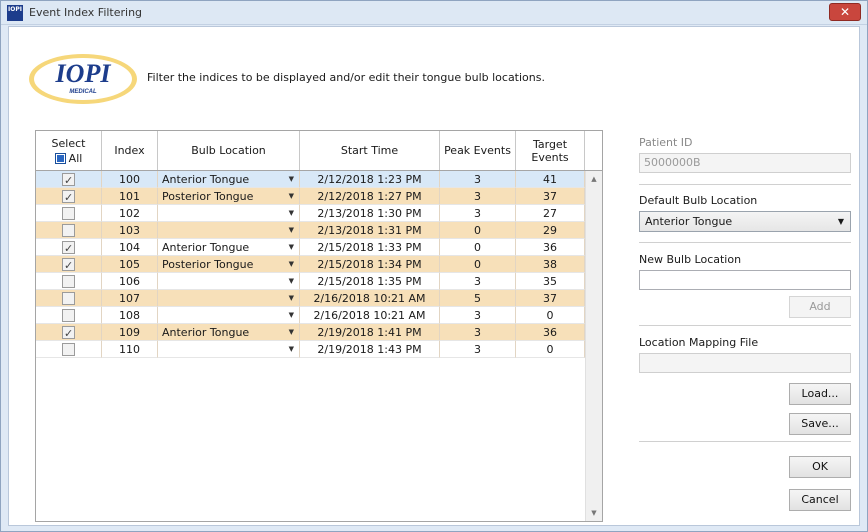 The height and width of the screenshot is (532, 868). I want to click on table-row: 101 Posterior Tongue ▼ 2/12/2018 1:27 PM337, so click(310, 196).